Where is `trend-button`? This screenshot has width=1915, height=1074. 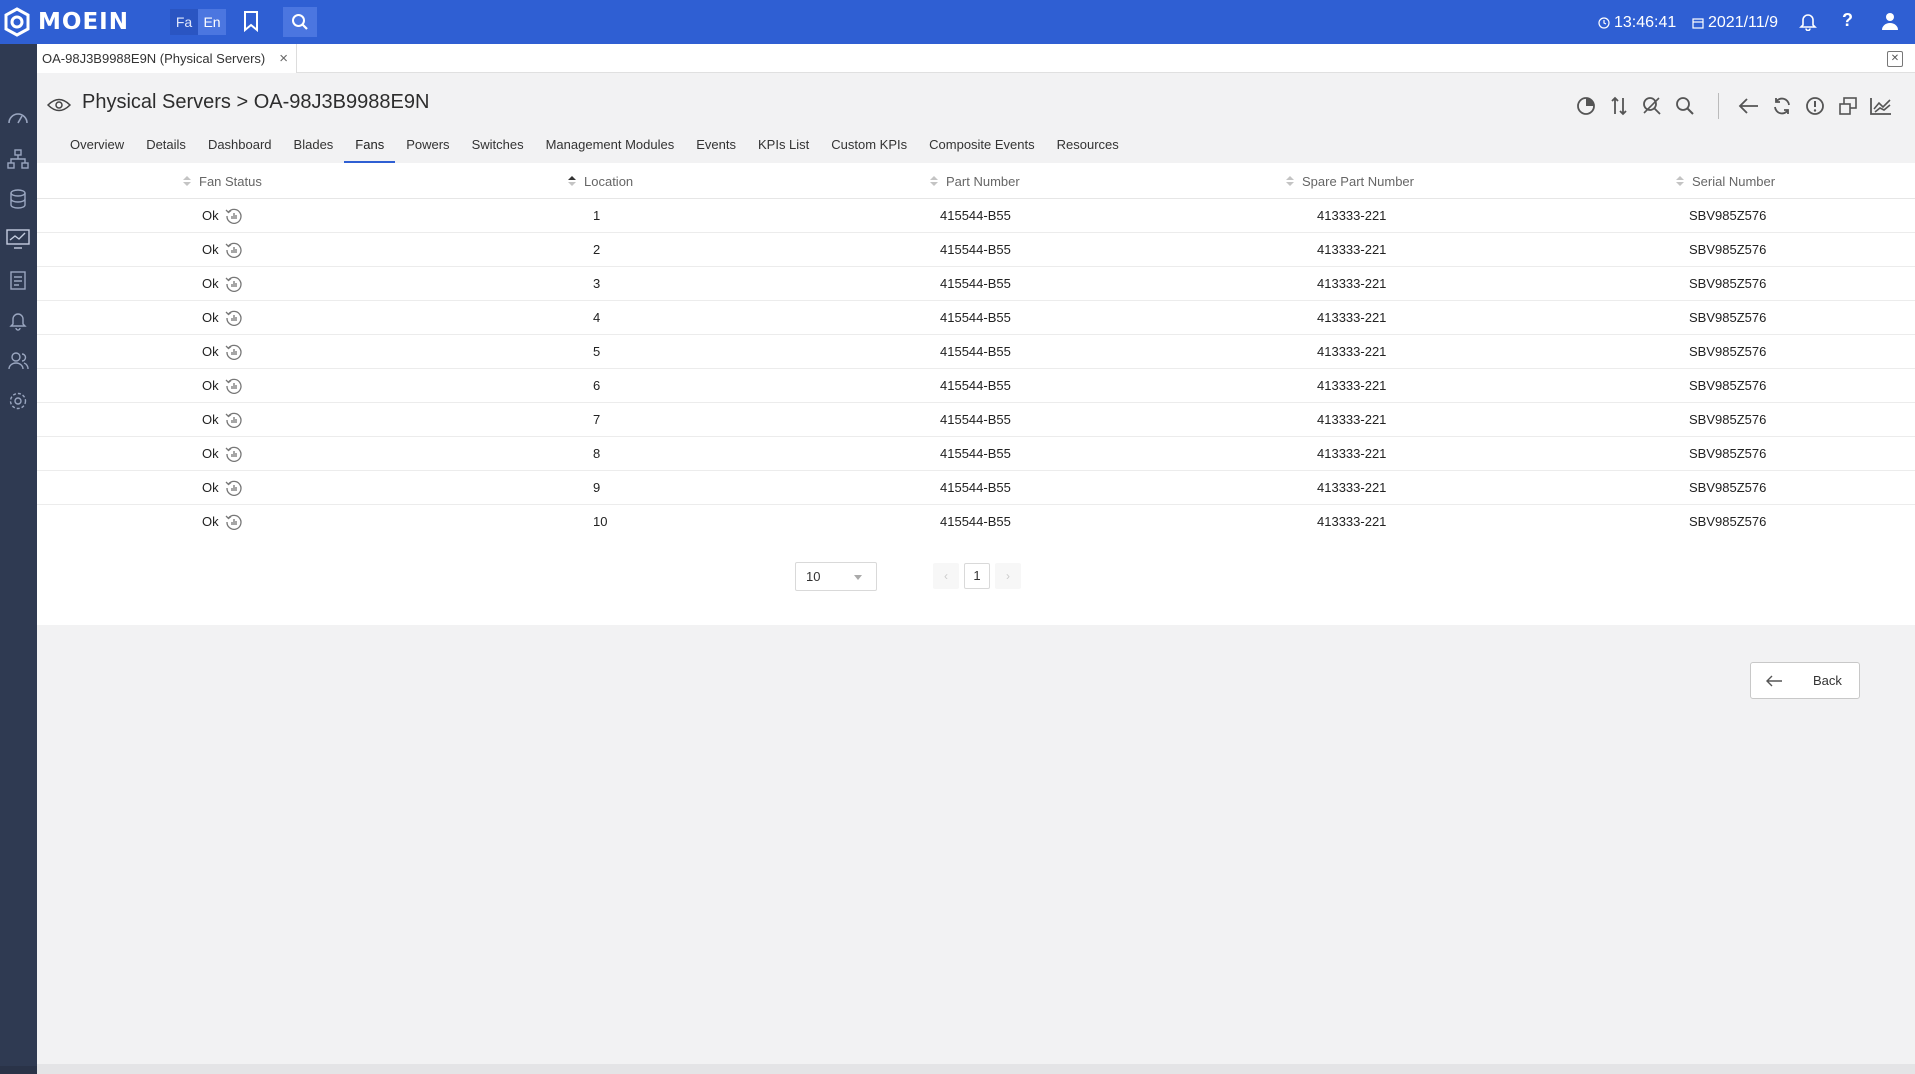 trend-button is located at coordinates (1881, 106).